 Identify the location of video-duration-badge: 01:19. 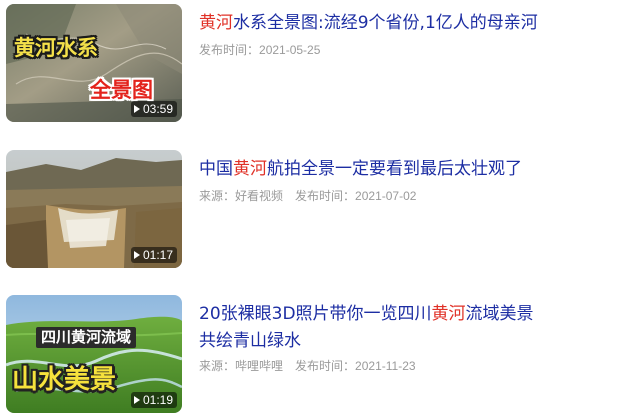
(153, 400).